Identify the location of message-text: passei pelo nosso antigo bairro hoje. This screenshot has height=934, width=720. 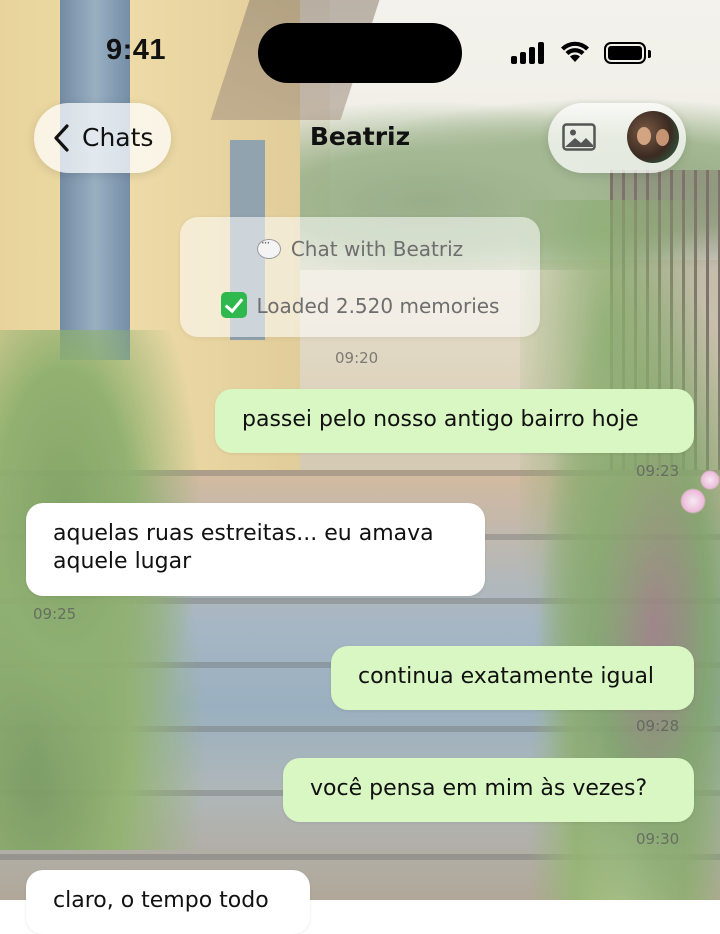
(440, 419).